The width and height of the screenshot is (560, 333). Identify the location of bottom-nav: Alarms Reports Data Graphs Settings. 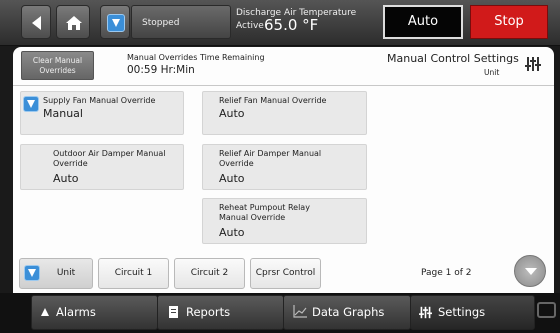
(280, 313).